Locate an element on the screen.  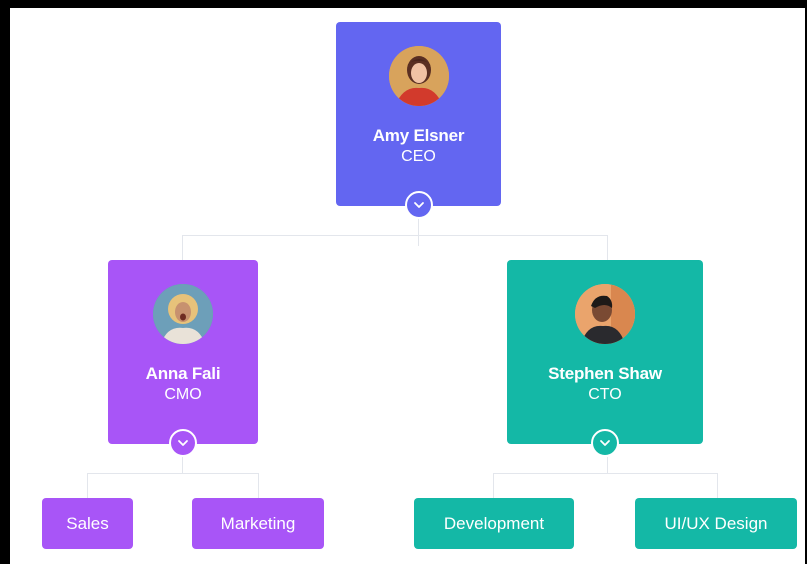
connector-to-sales is located at coordinates (87, 485).